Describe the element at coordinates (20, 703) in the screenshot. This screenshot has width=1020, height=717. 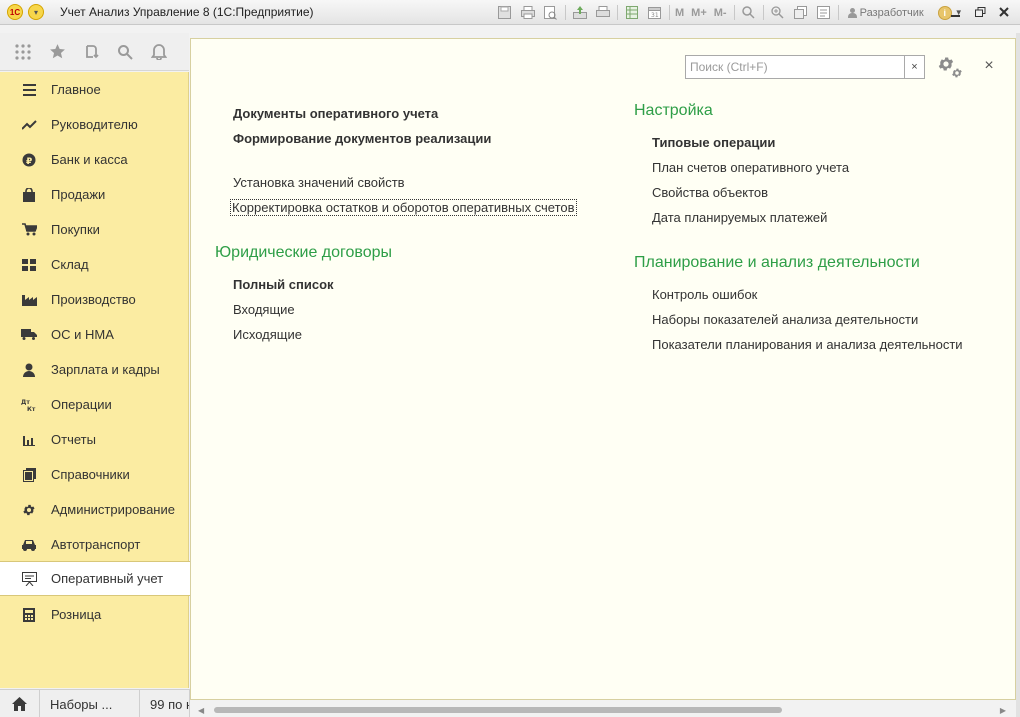
I see `home-tab` at that location.